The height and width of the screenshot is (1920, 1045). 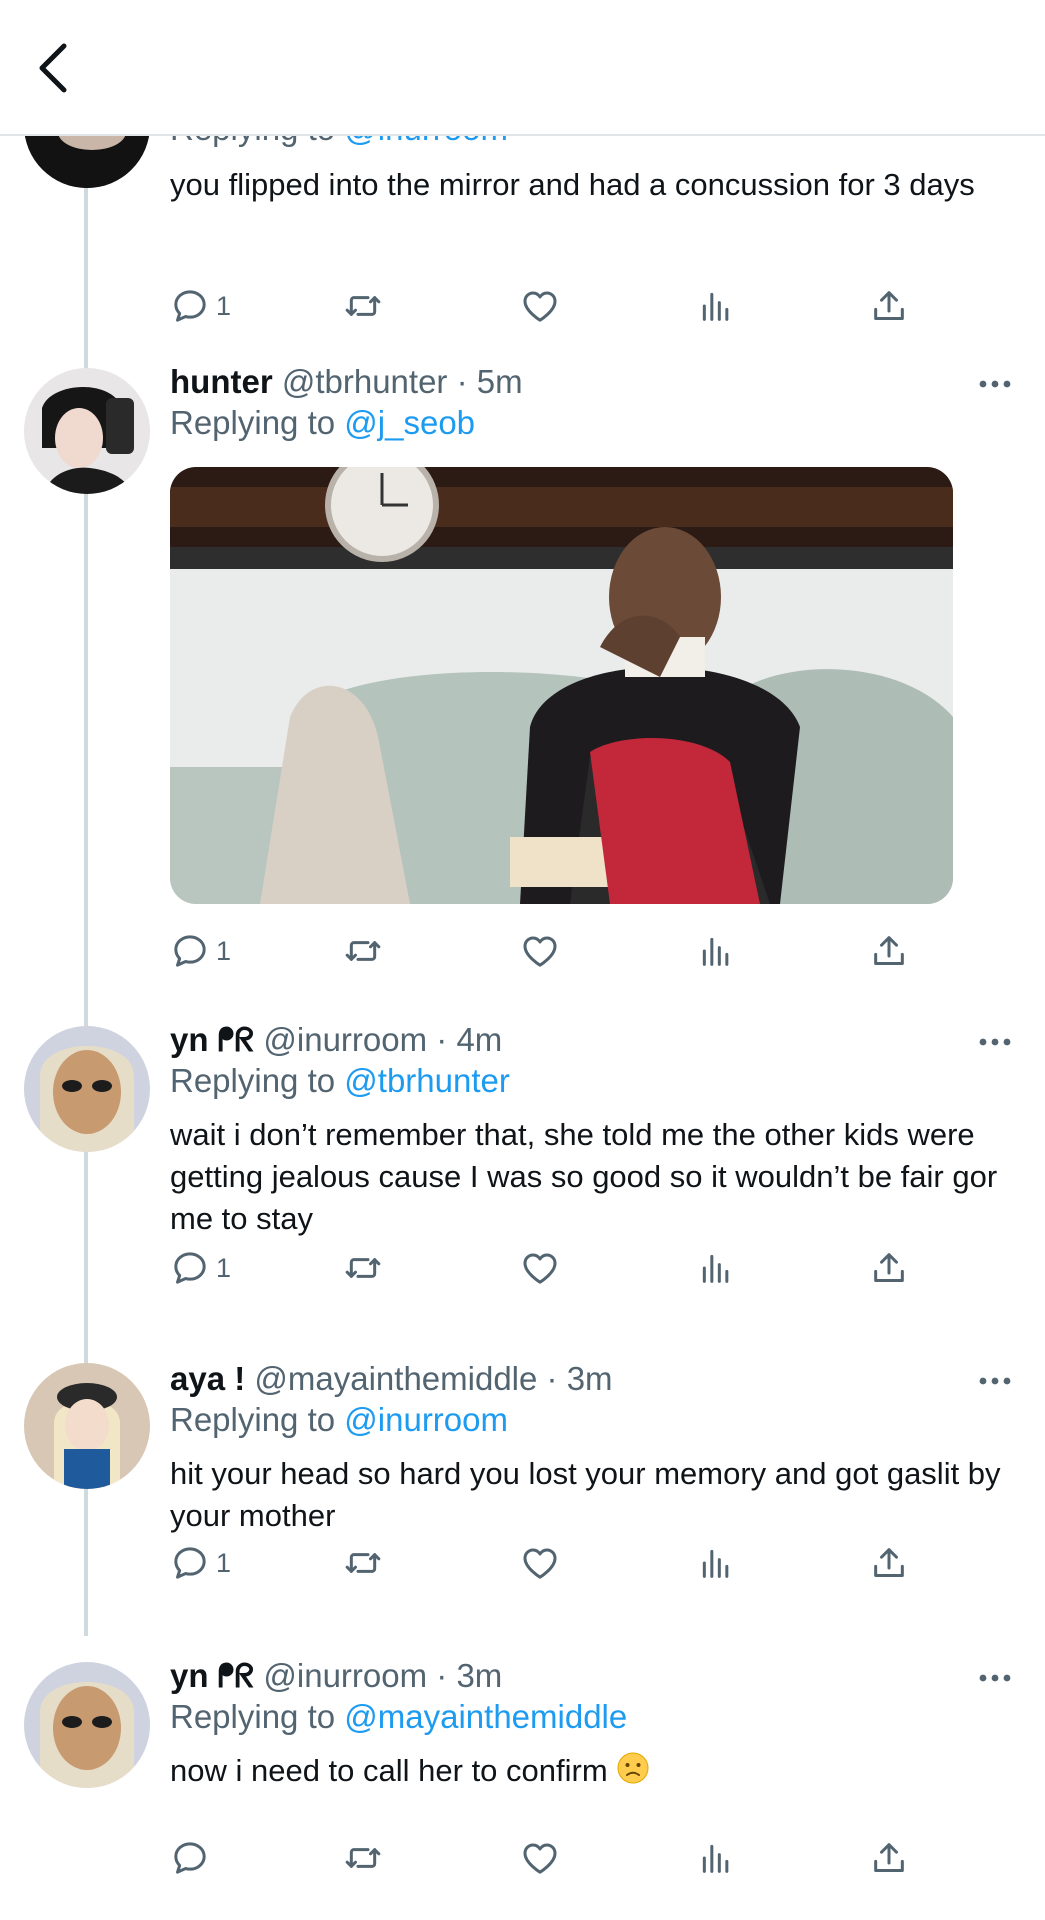 What do you see at coordinates (522, 68) in the screenshot?
I see `top-navigation-bar` at bounding box center [522, 68].